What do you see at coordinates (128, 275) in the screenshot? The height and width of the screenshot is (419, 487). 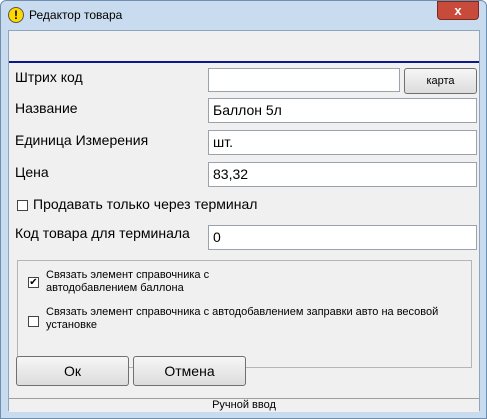 I see `link-balloon-label-line1: Связать элемент справочника с` at bounding box center [128, 275].